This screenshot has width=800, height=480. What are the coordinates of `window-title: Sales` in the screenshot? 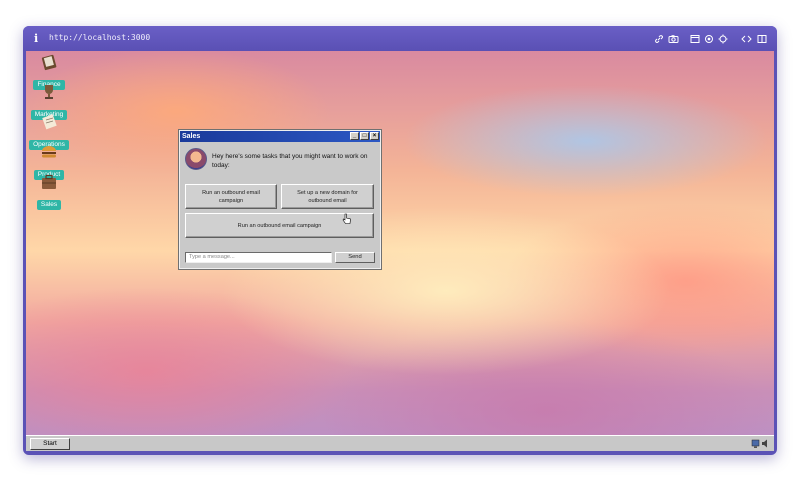 It's located at (191, 136).